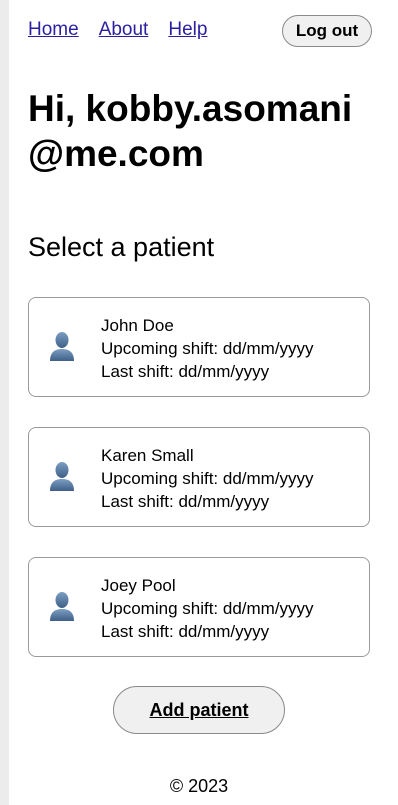 The height and width of the screenshot is (805, 398). What do you see at coordinates (327, 31) in the screenshot?
I see `logout-button: Log out` at bounding box center [327, 31].